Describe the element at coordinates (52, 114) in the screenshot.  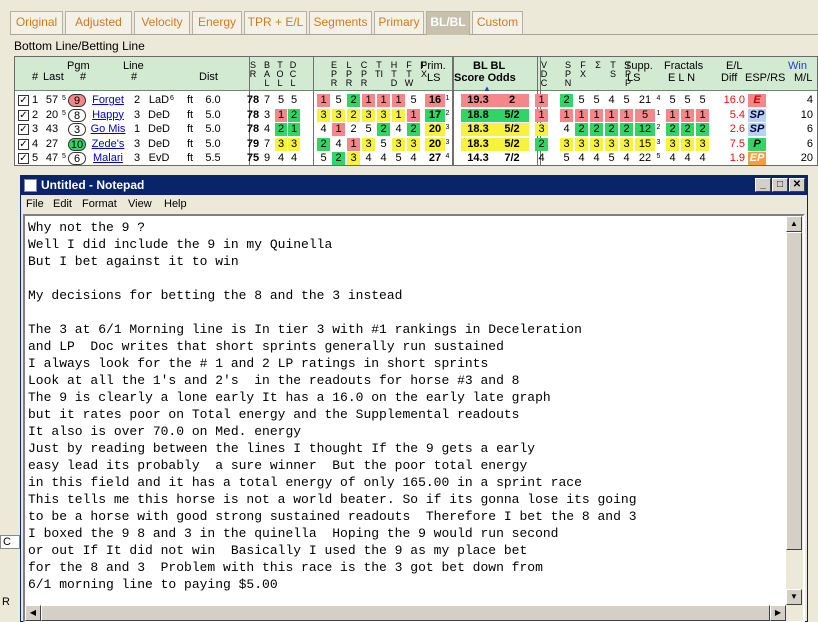
I see `last-race-days: 20` at that location.